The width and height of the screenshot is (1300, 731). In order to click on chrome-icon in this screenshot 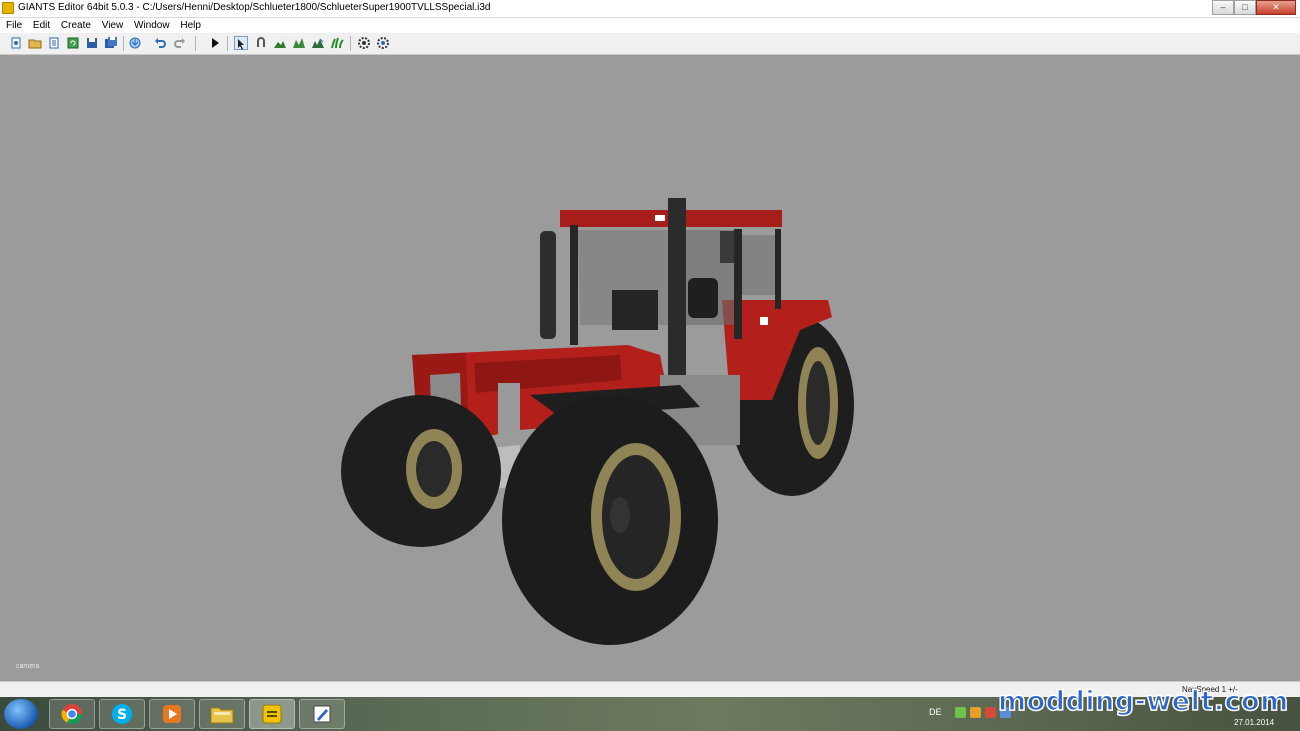, I will do `click(71, 714)`.